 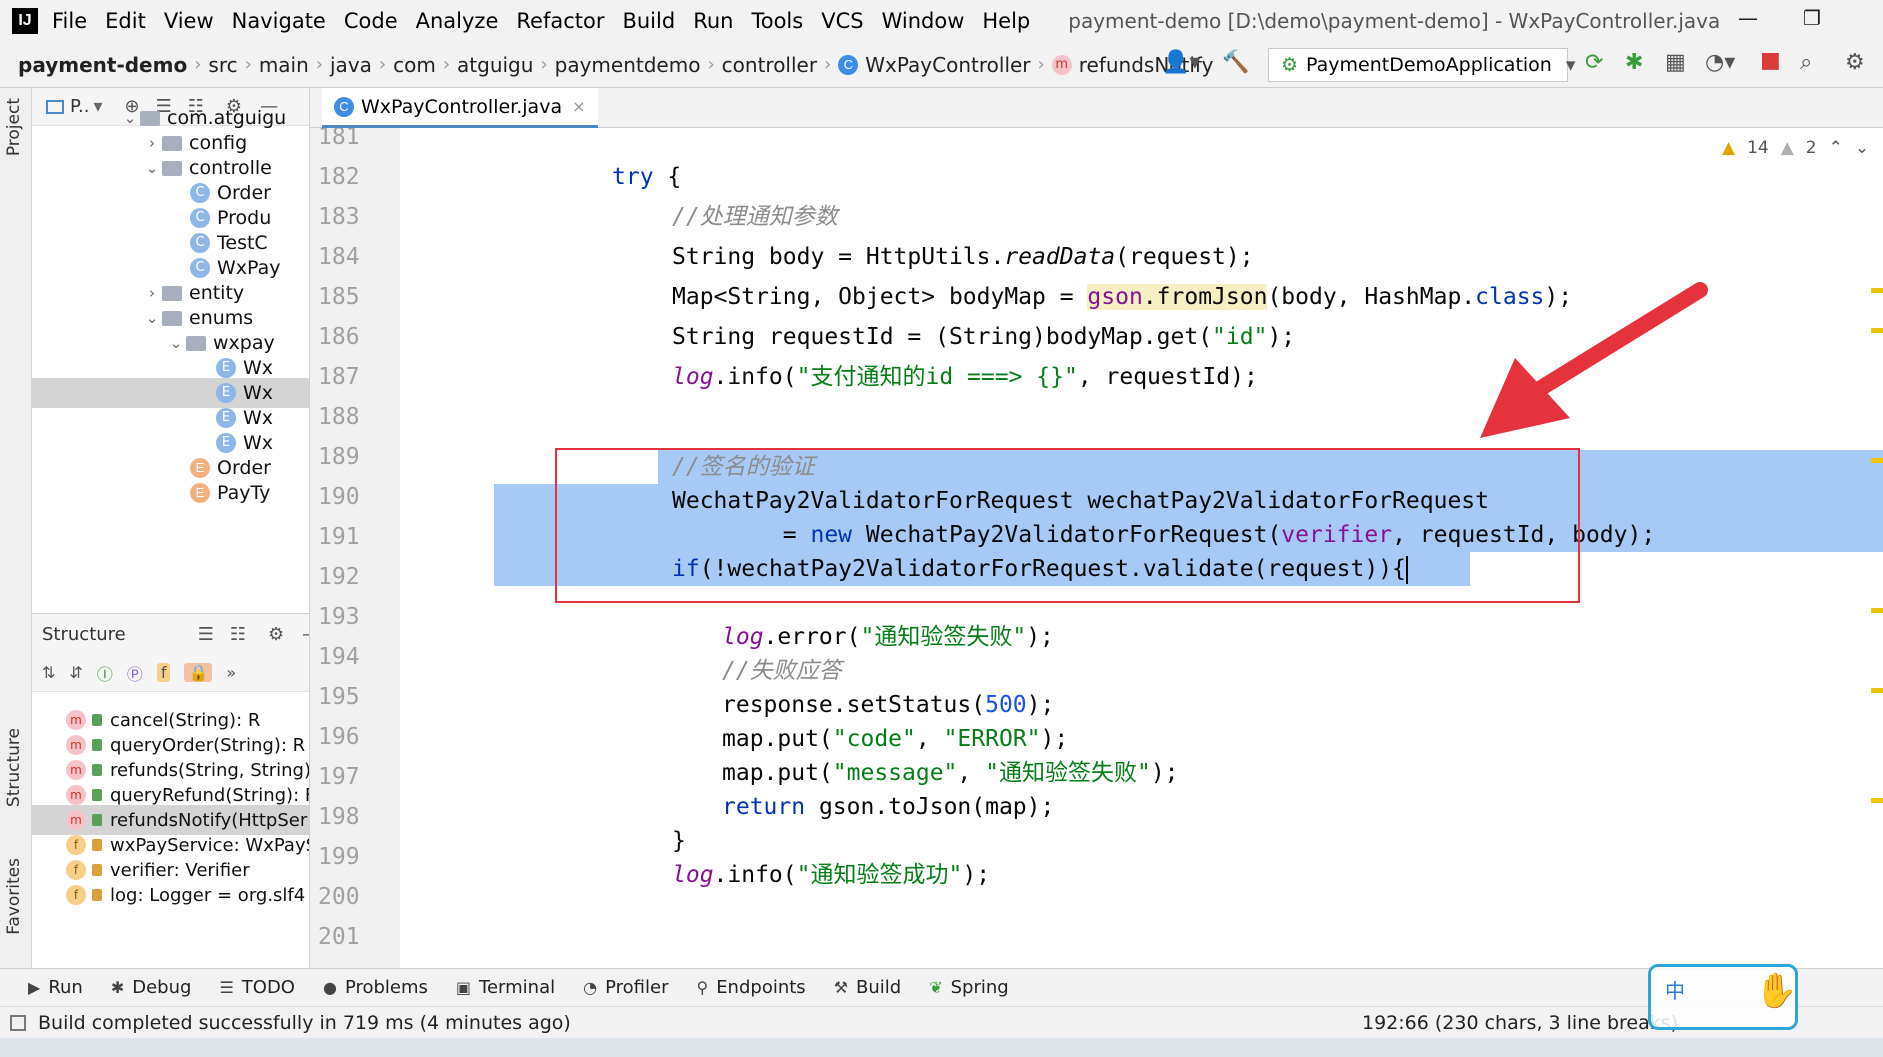 What do you see at coordinates (648, 21) in the screenshot?
I see `menu-build: Build` at bounding box center [648, 21].